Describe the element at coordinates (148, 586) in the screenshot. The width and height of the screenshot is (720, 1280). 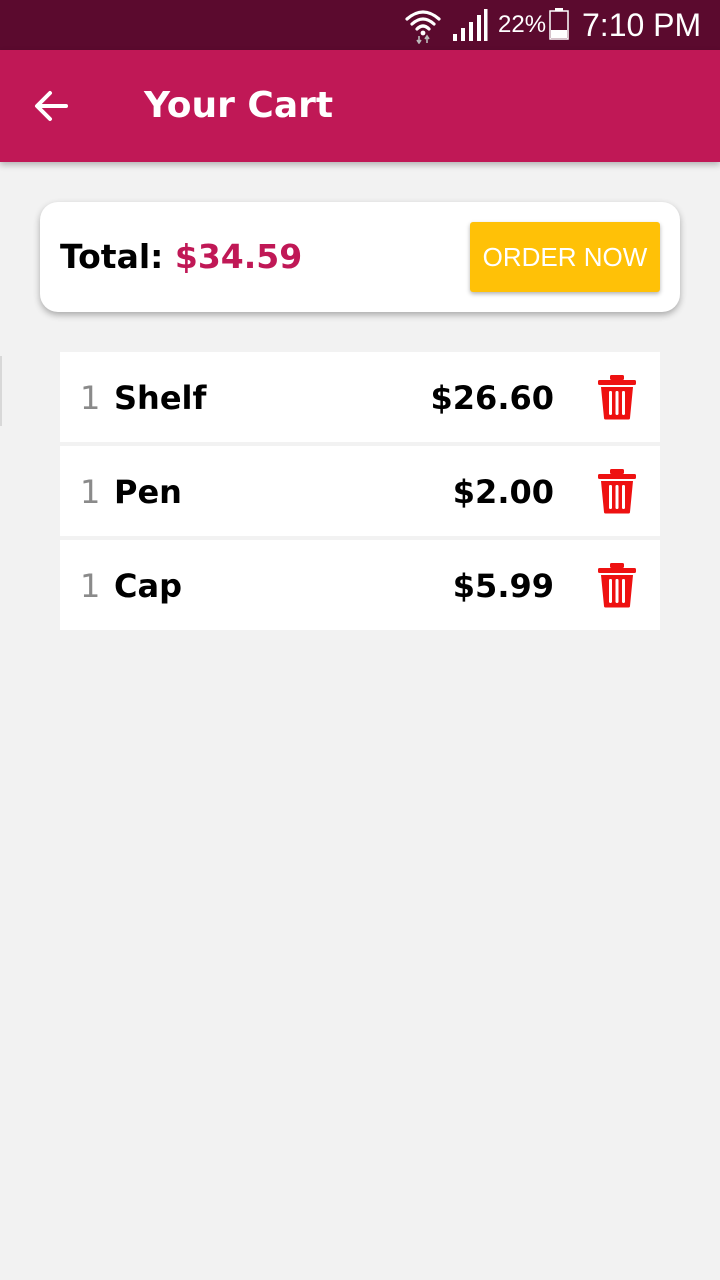
I see `item-name: Cap` at that location.